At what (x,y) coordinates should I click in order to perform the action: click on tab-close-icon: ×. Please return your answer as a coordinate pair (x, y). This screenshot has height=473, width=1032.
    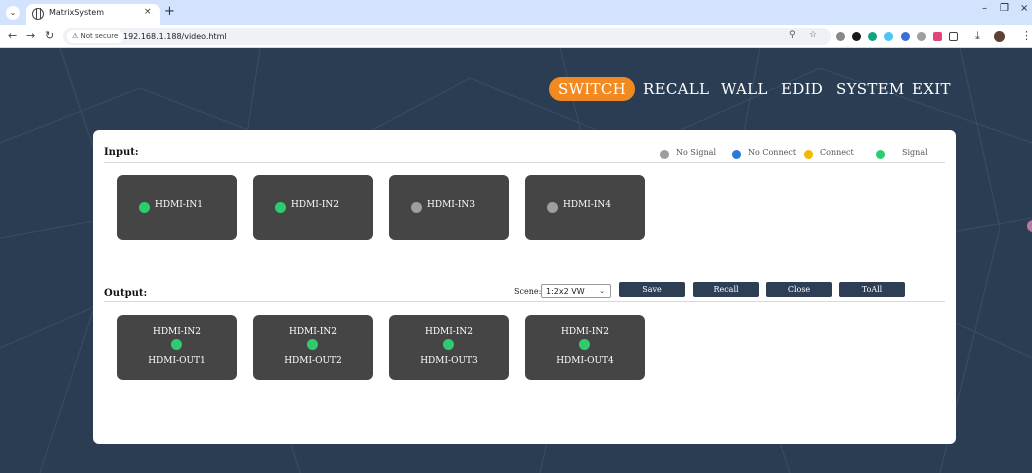
    Looking at the image, I should click on (148, 12).